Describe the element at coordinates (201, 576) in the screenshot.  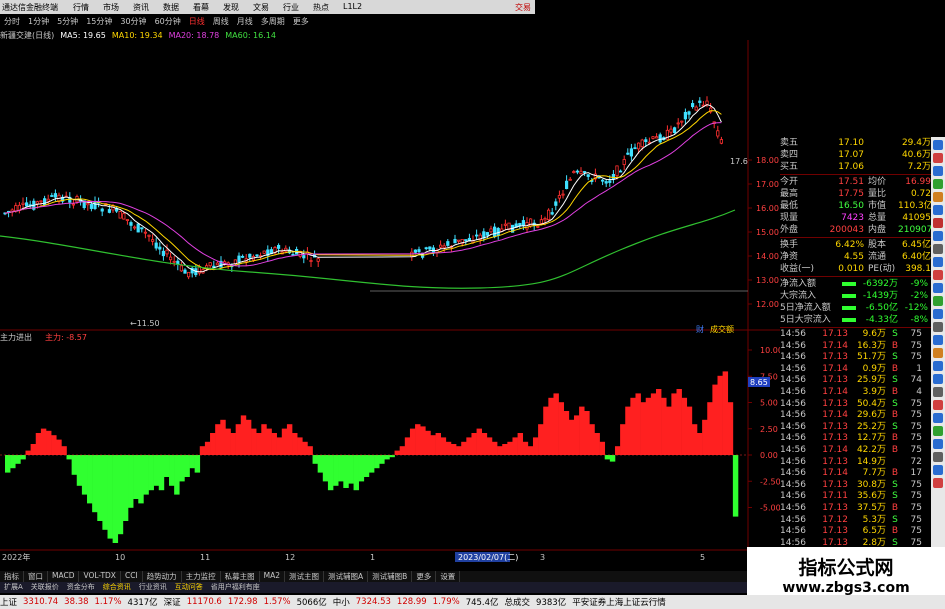
I see `indicator-tab: 主力监控` at that location.